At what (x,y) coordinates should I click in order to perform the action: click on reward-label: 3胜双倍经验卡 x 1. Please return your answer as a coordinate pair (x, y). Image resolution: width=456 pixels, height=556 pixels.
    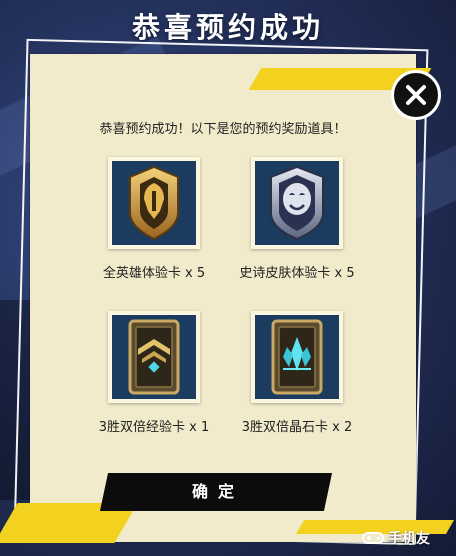
    Looking at the image, I should click on (154, 427).